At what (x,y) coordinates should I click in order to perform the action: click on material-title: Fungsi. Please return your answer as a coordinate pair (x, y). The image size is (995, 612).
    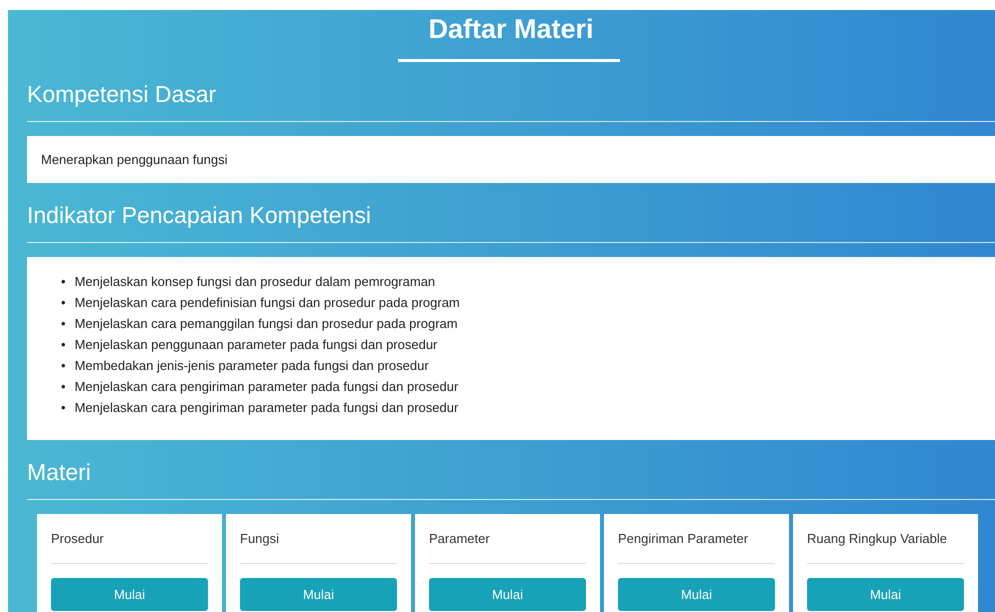
    Looking at the image, I should click on (260, 539).